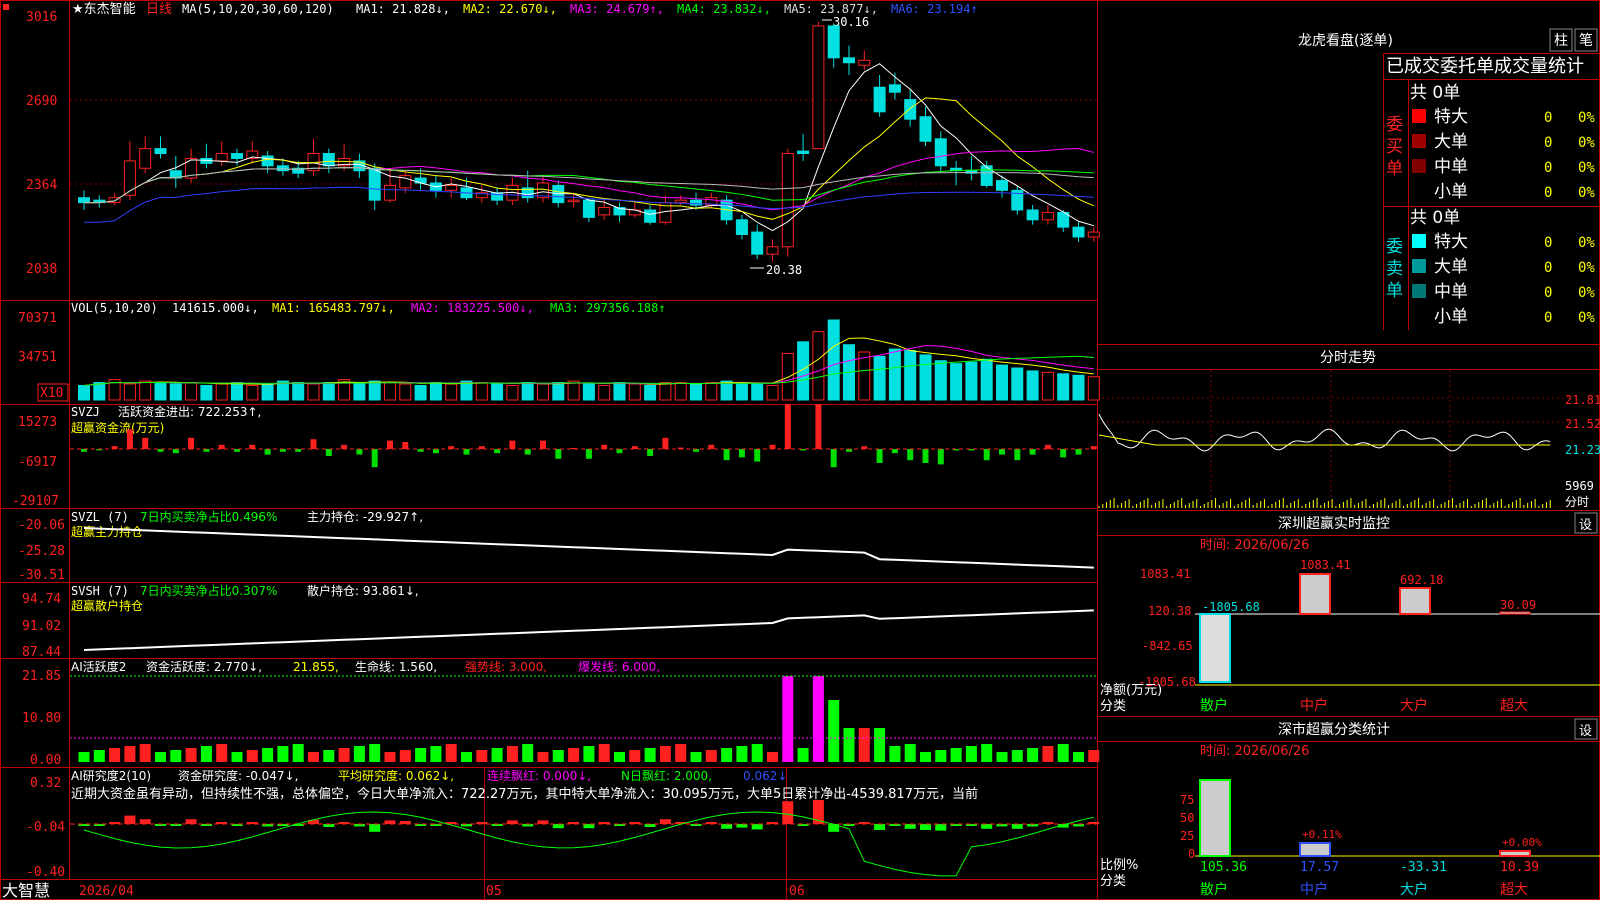 The image size is (1600, 900). What do you see at coordinates (1585, 525) in the screenshot?
I see `monitor-set-label: 设` at bounding box center [1585, 525].